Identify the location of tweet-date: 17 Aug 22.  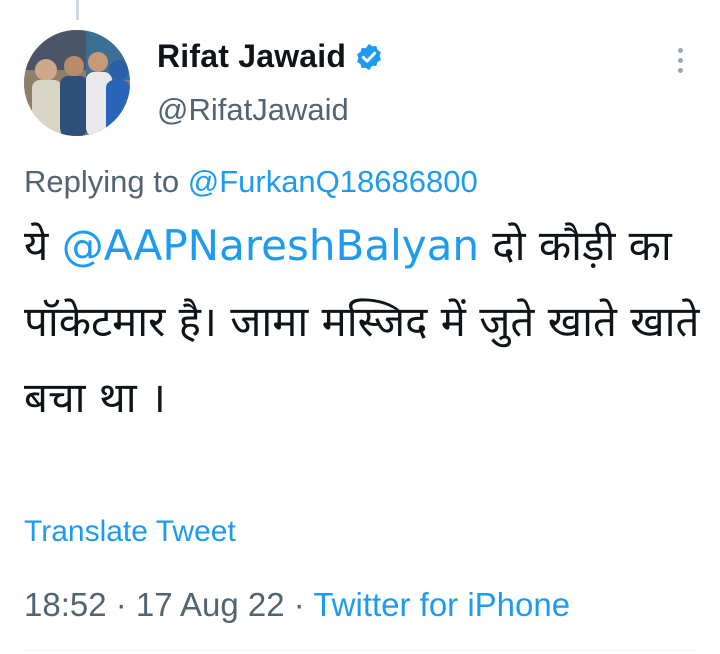
(210, 604).